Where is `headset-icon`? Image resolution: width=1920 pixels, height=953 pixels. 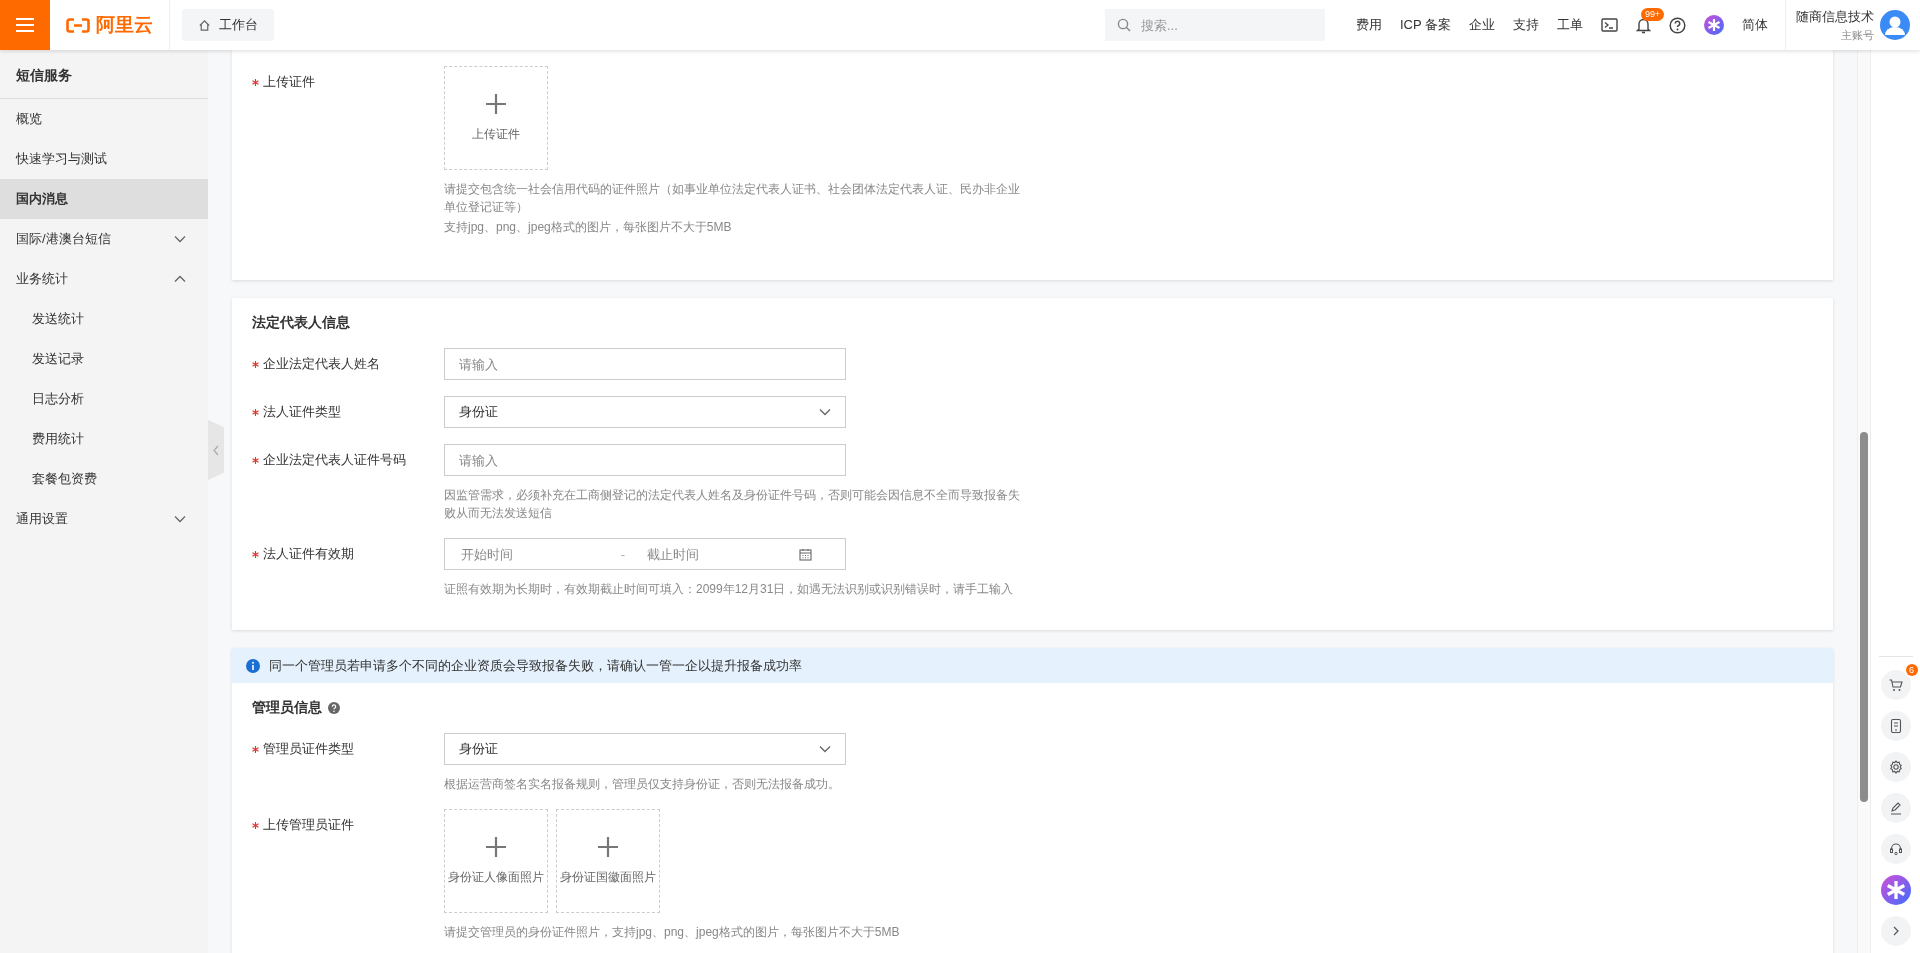
headset-icon is located at coordinates (1895, 849).